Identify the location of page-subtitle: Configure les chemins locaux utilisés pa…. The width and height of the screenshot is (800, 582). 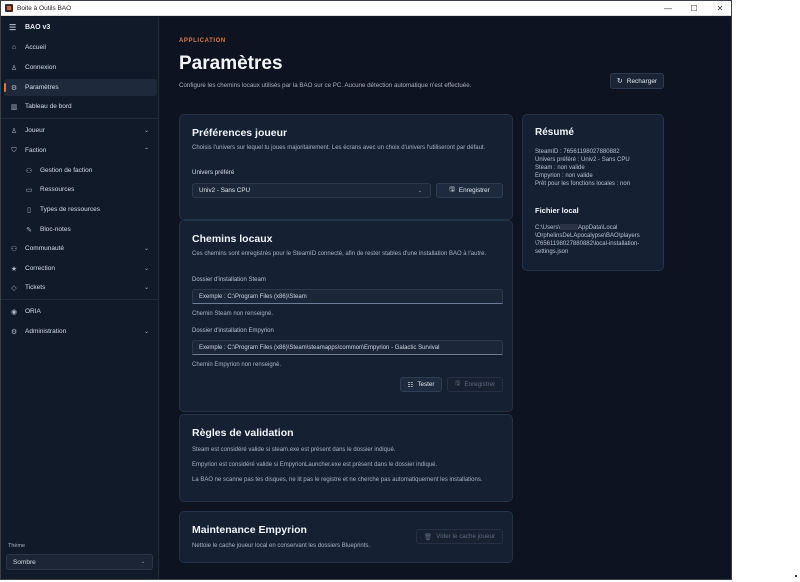
(325, 85).